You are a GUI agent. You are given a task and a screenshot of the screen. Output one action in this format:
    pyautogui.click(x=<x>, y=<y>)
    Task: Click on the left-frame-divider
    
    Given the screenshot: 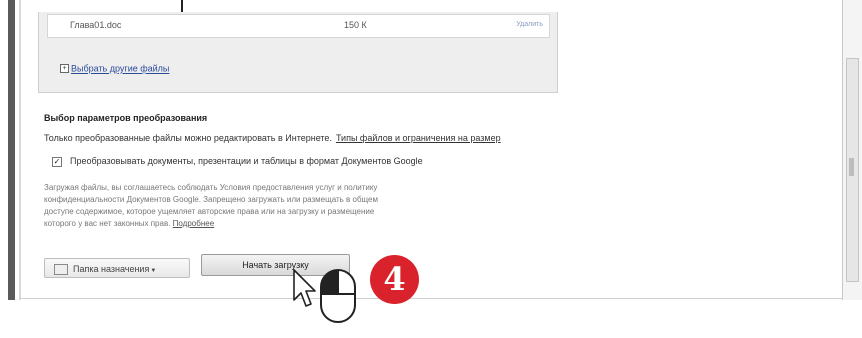 What is the action you would take?
    pyautogui.click(x=20, y=150)
    